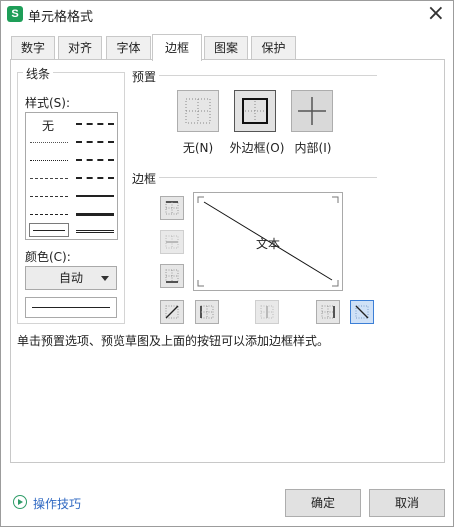  Describe the element at coordinates (95, 178) in the screenshot. I see `line-style-medium-dashed` at that location.